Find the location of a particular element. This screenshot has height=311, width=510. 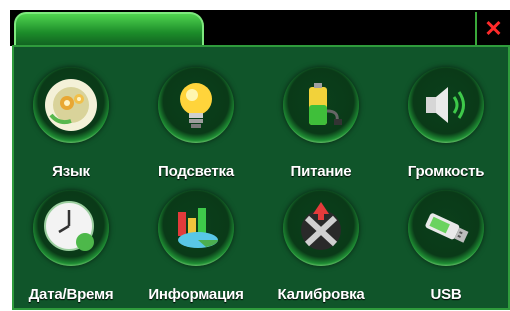

setting-language: Язык is located at coordinates (71, 125).